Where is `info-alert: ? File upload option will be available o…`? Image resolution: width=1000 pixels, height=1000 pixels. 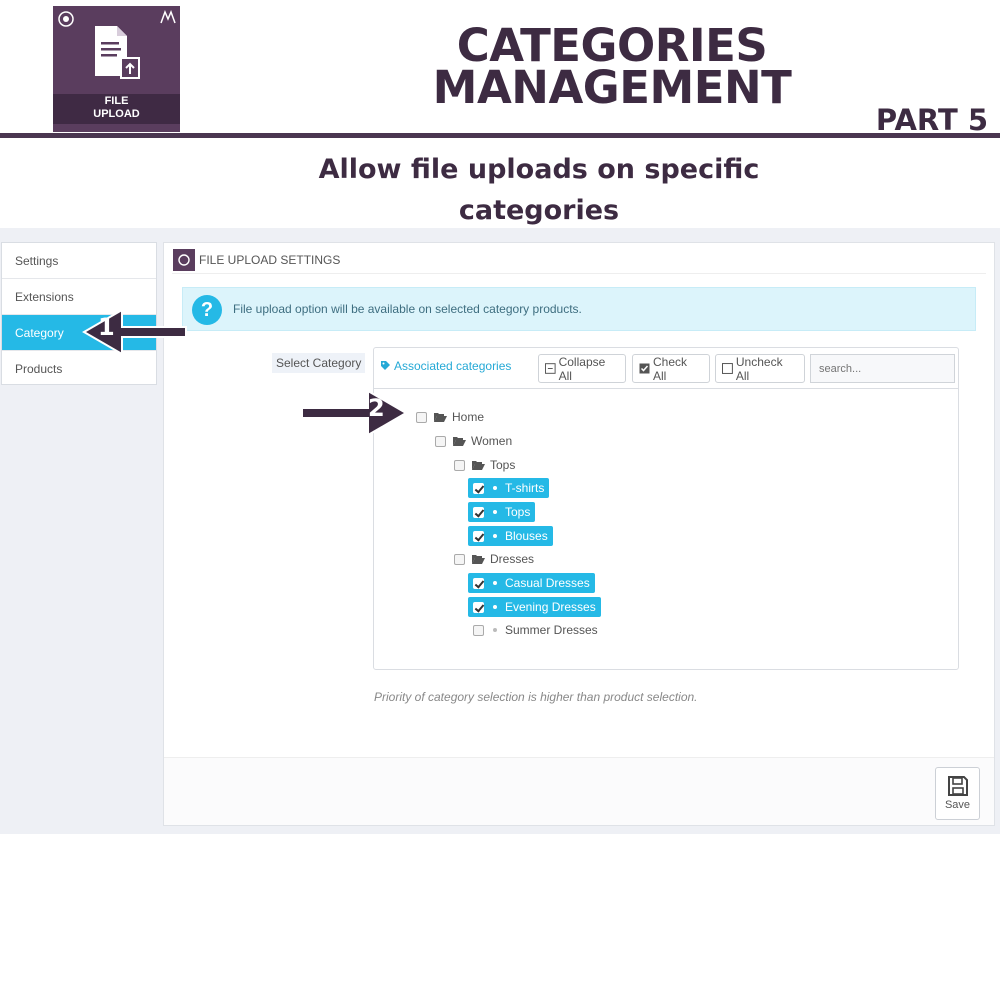 info-alert: ? File upload option will be available o… is located at coordinates (579, 309).